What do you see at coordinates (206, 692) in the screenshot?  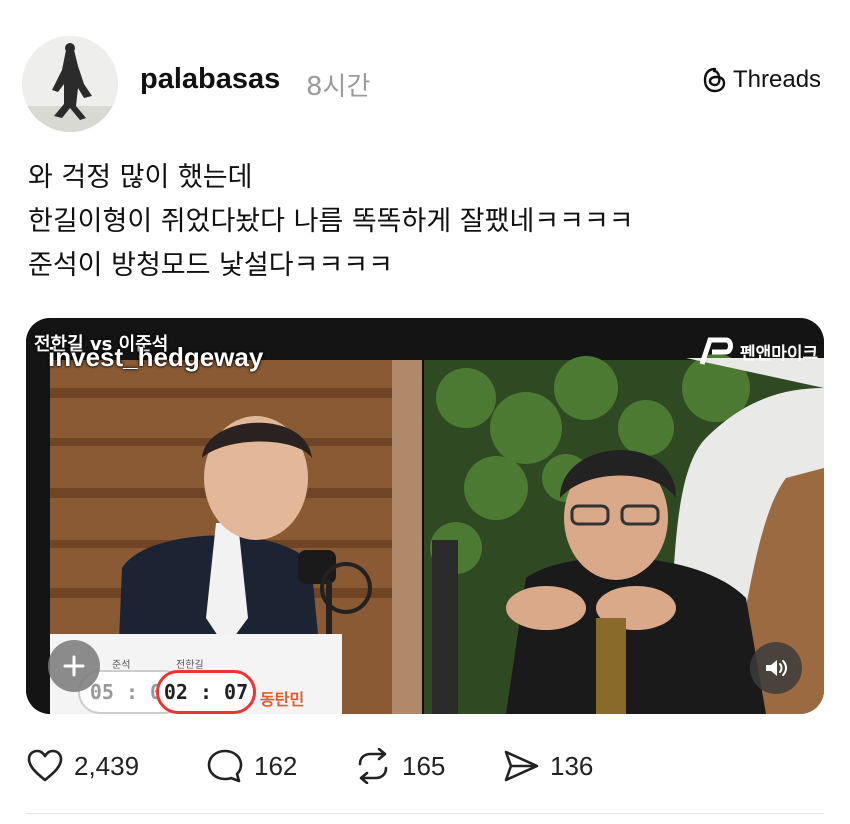 I see `timer-right: 02 : 07` at bounding box center [206, 692].